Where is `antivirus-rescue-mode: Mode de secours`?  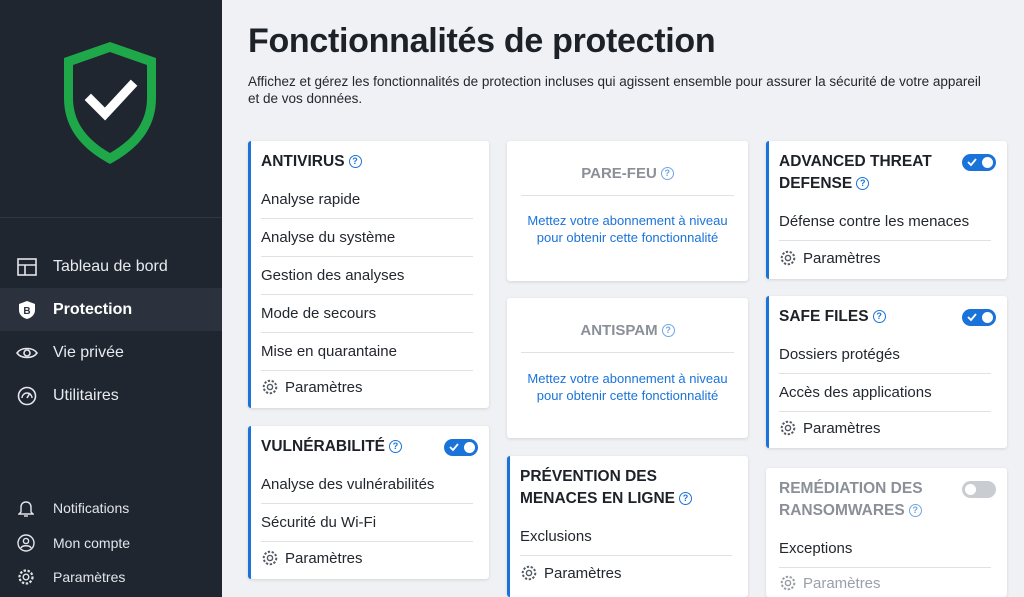
antivirus-rescue-mode: Mode de secours is located at coordinates (367, 314).